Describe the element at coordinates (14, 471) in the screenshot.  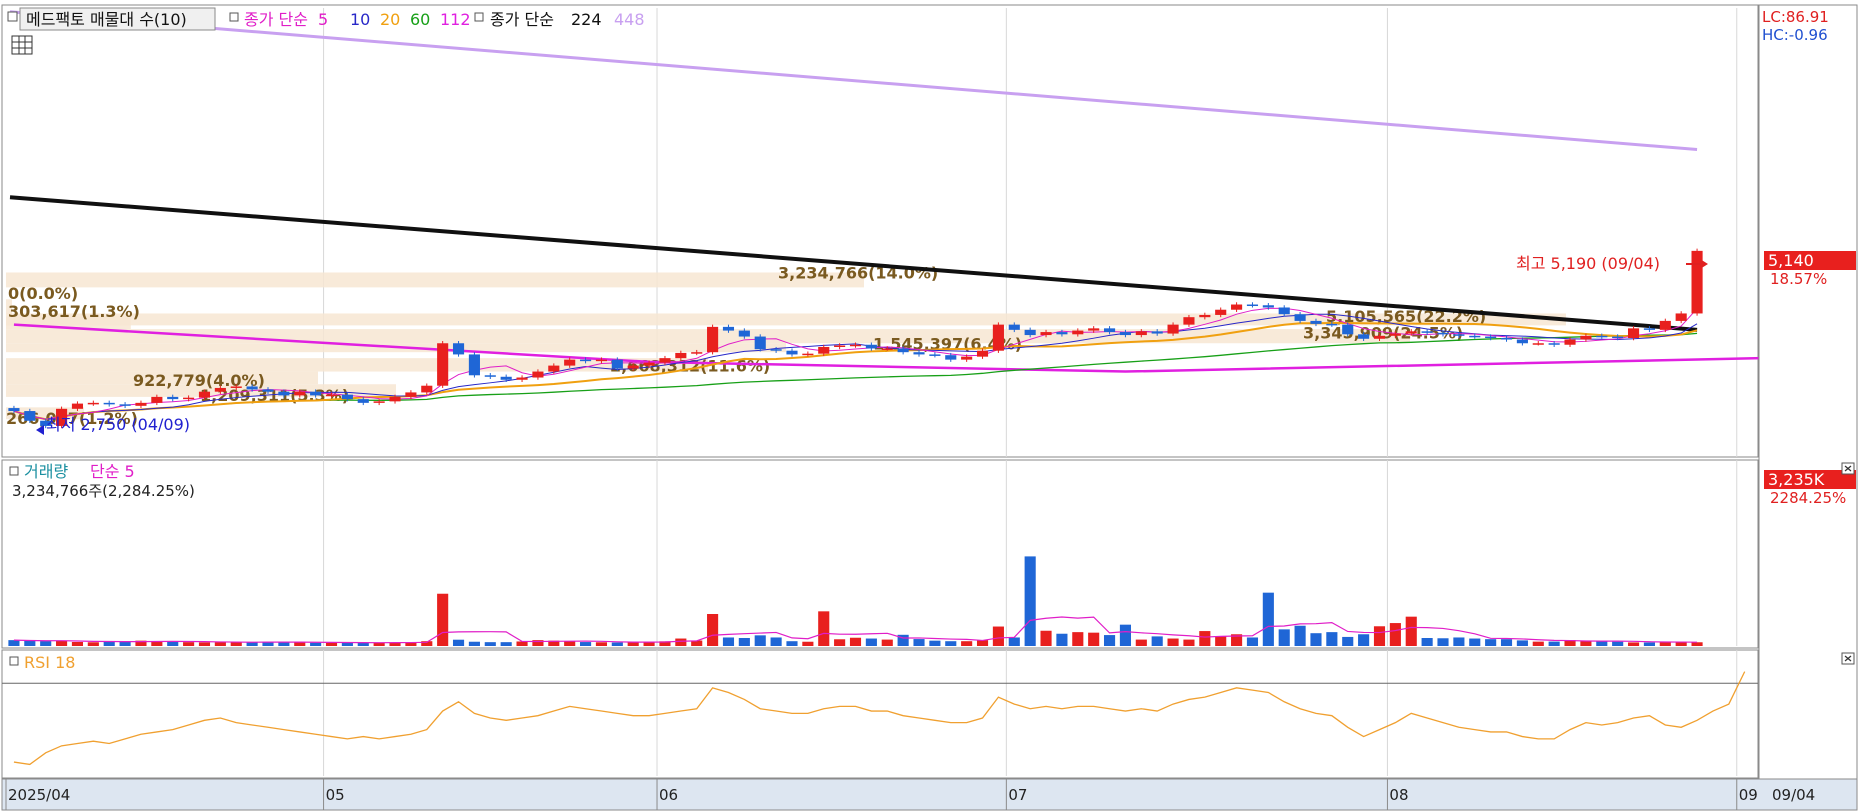
I see `volume-legend-box-icon` at that location.